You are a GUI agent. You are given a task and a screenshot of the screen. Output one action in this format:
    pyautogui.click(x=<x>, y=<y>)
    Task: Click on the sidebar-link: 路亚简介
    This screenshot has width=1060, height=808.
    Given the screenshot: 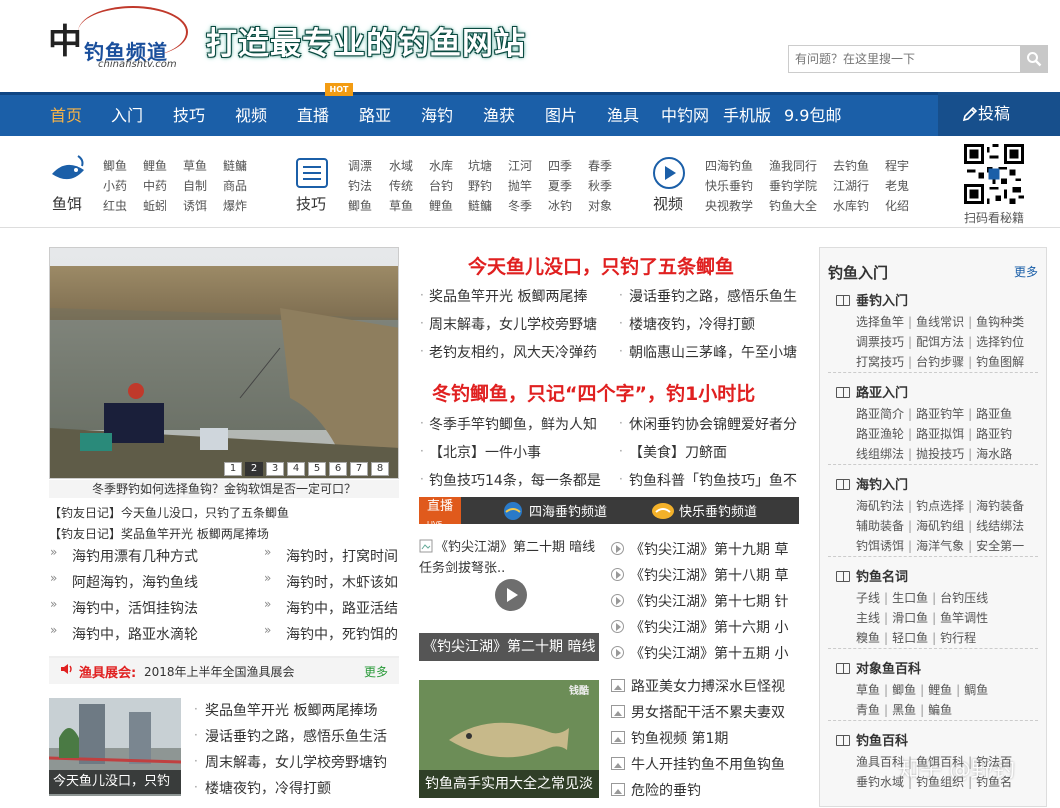 What is the action you would take?
    pyautogui.click(x=880, y=414)
    